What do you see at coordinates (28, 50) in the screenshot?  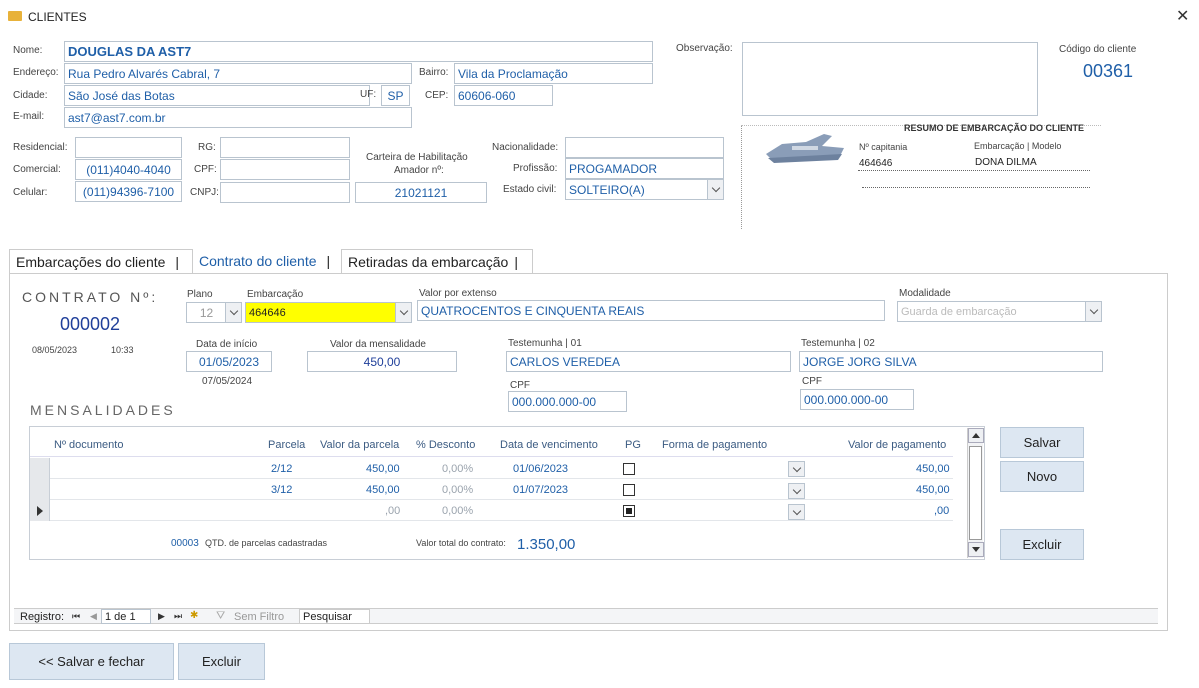 I see `nome-label: Nome:` at bounding box center [28, 50].